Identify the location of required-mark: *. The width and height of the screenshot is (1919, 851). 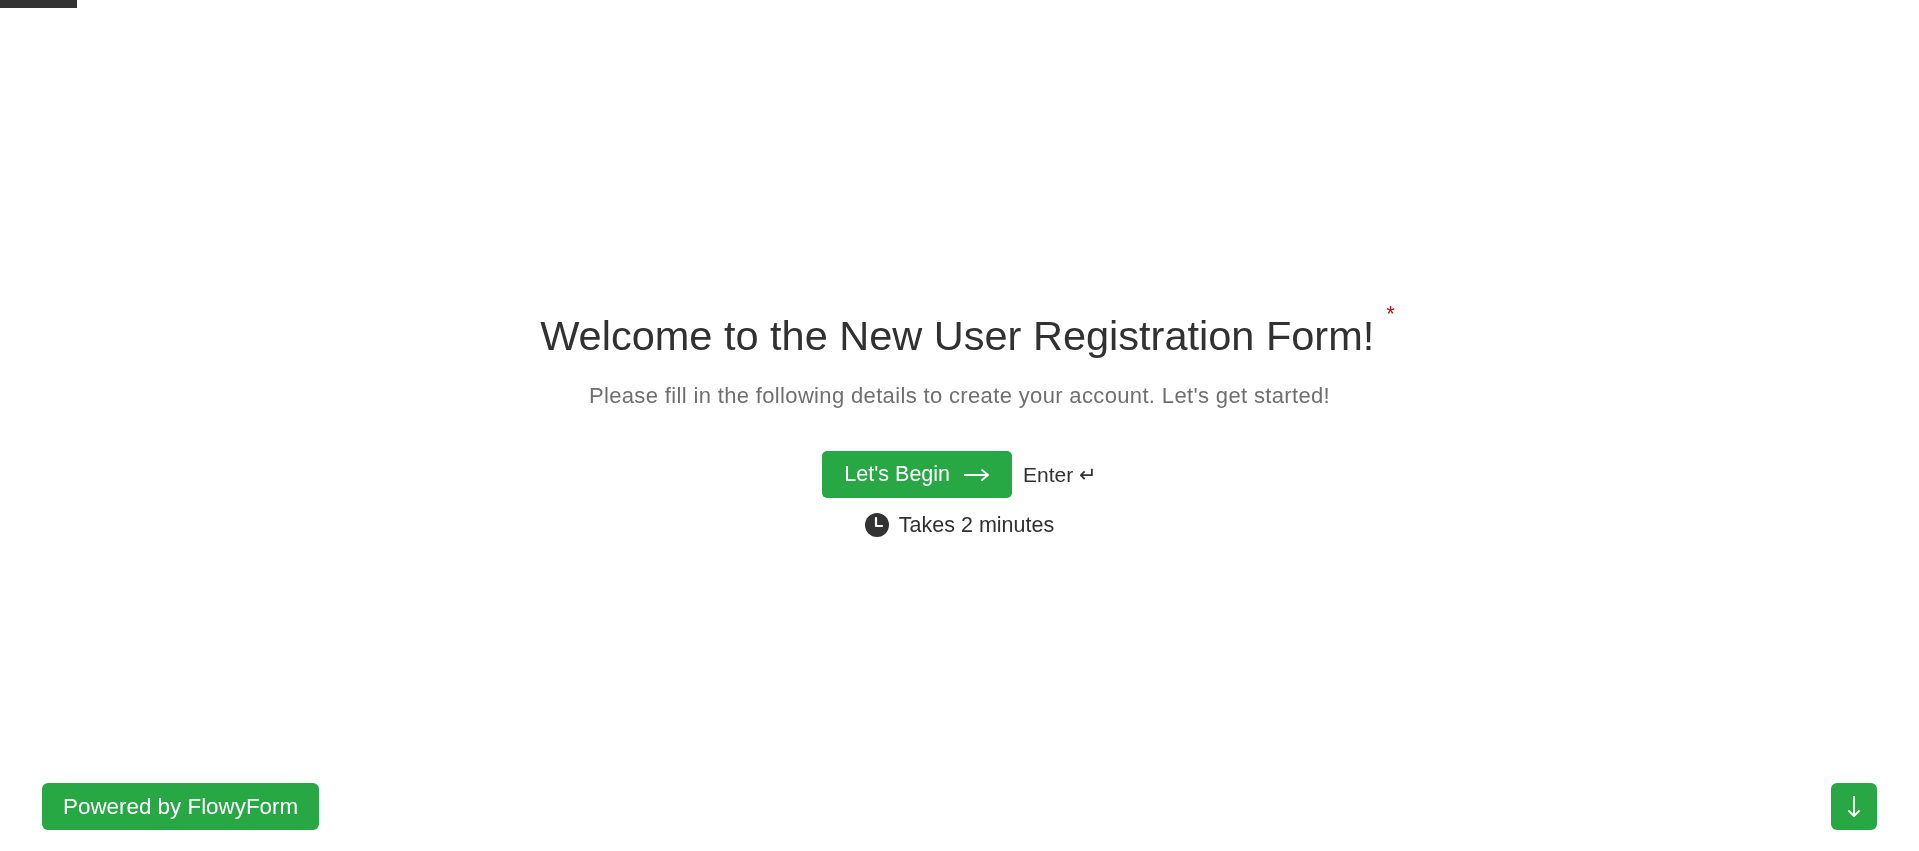
(1390, 314).